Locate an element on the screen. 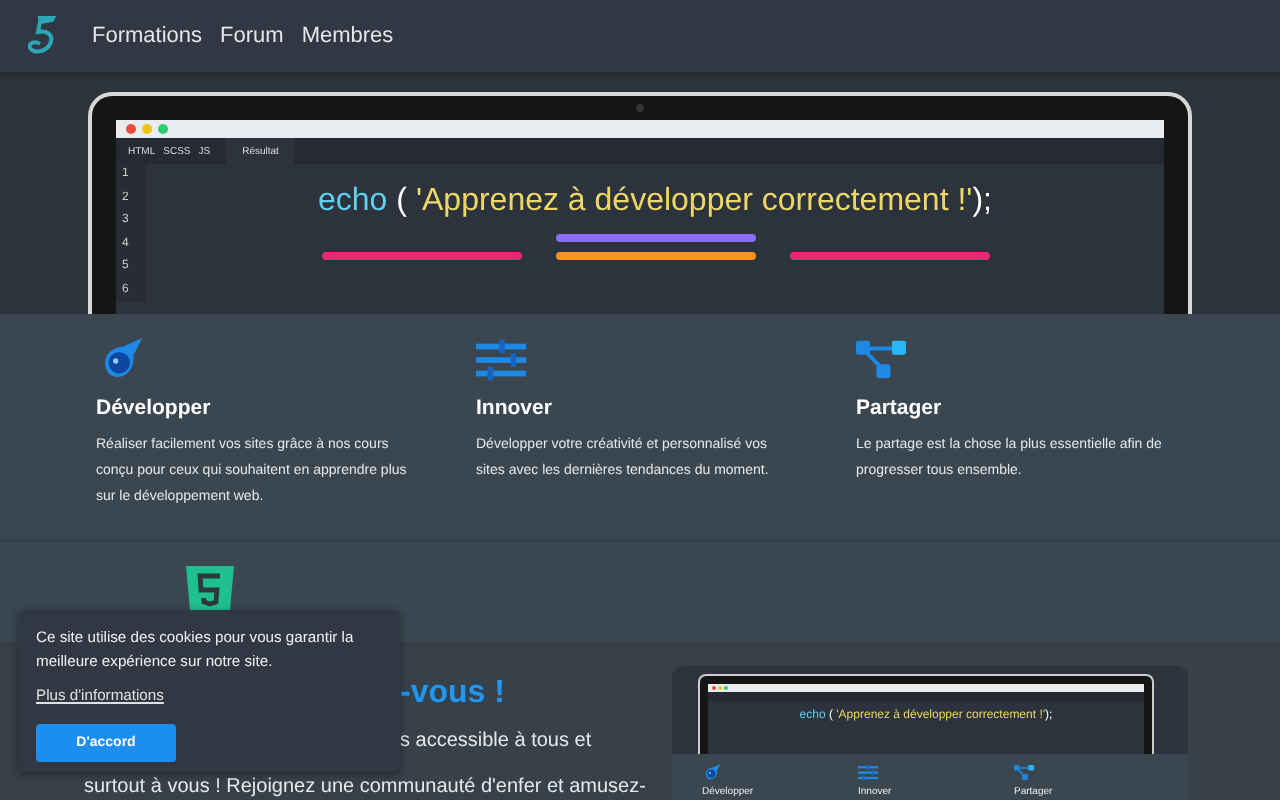 This screenshot has width=1280, height=800. feature-title: Partager is located at coordinates (900, 408).